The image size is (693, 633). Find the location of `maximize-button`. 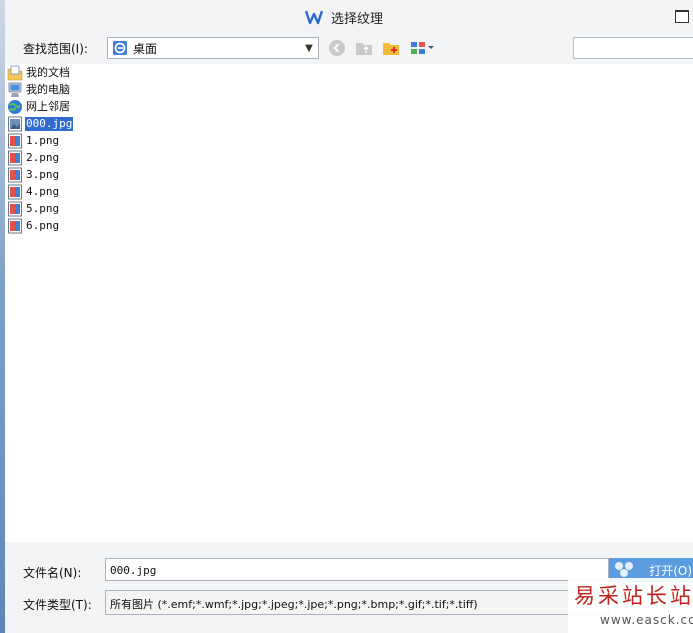

maximize-button is located at coordinates (682, 16).